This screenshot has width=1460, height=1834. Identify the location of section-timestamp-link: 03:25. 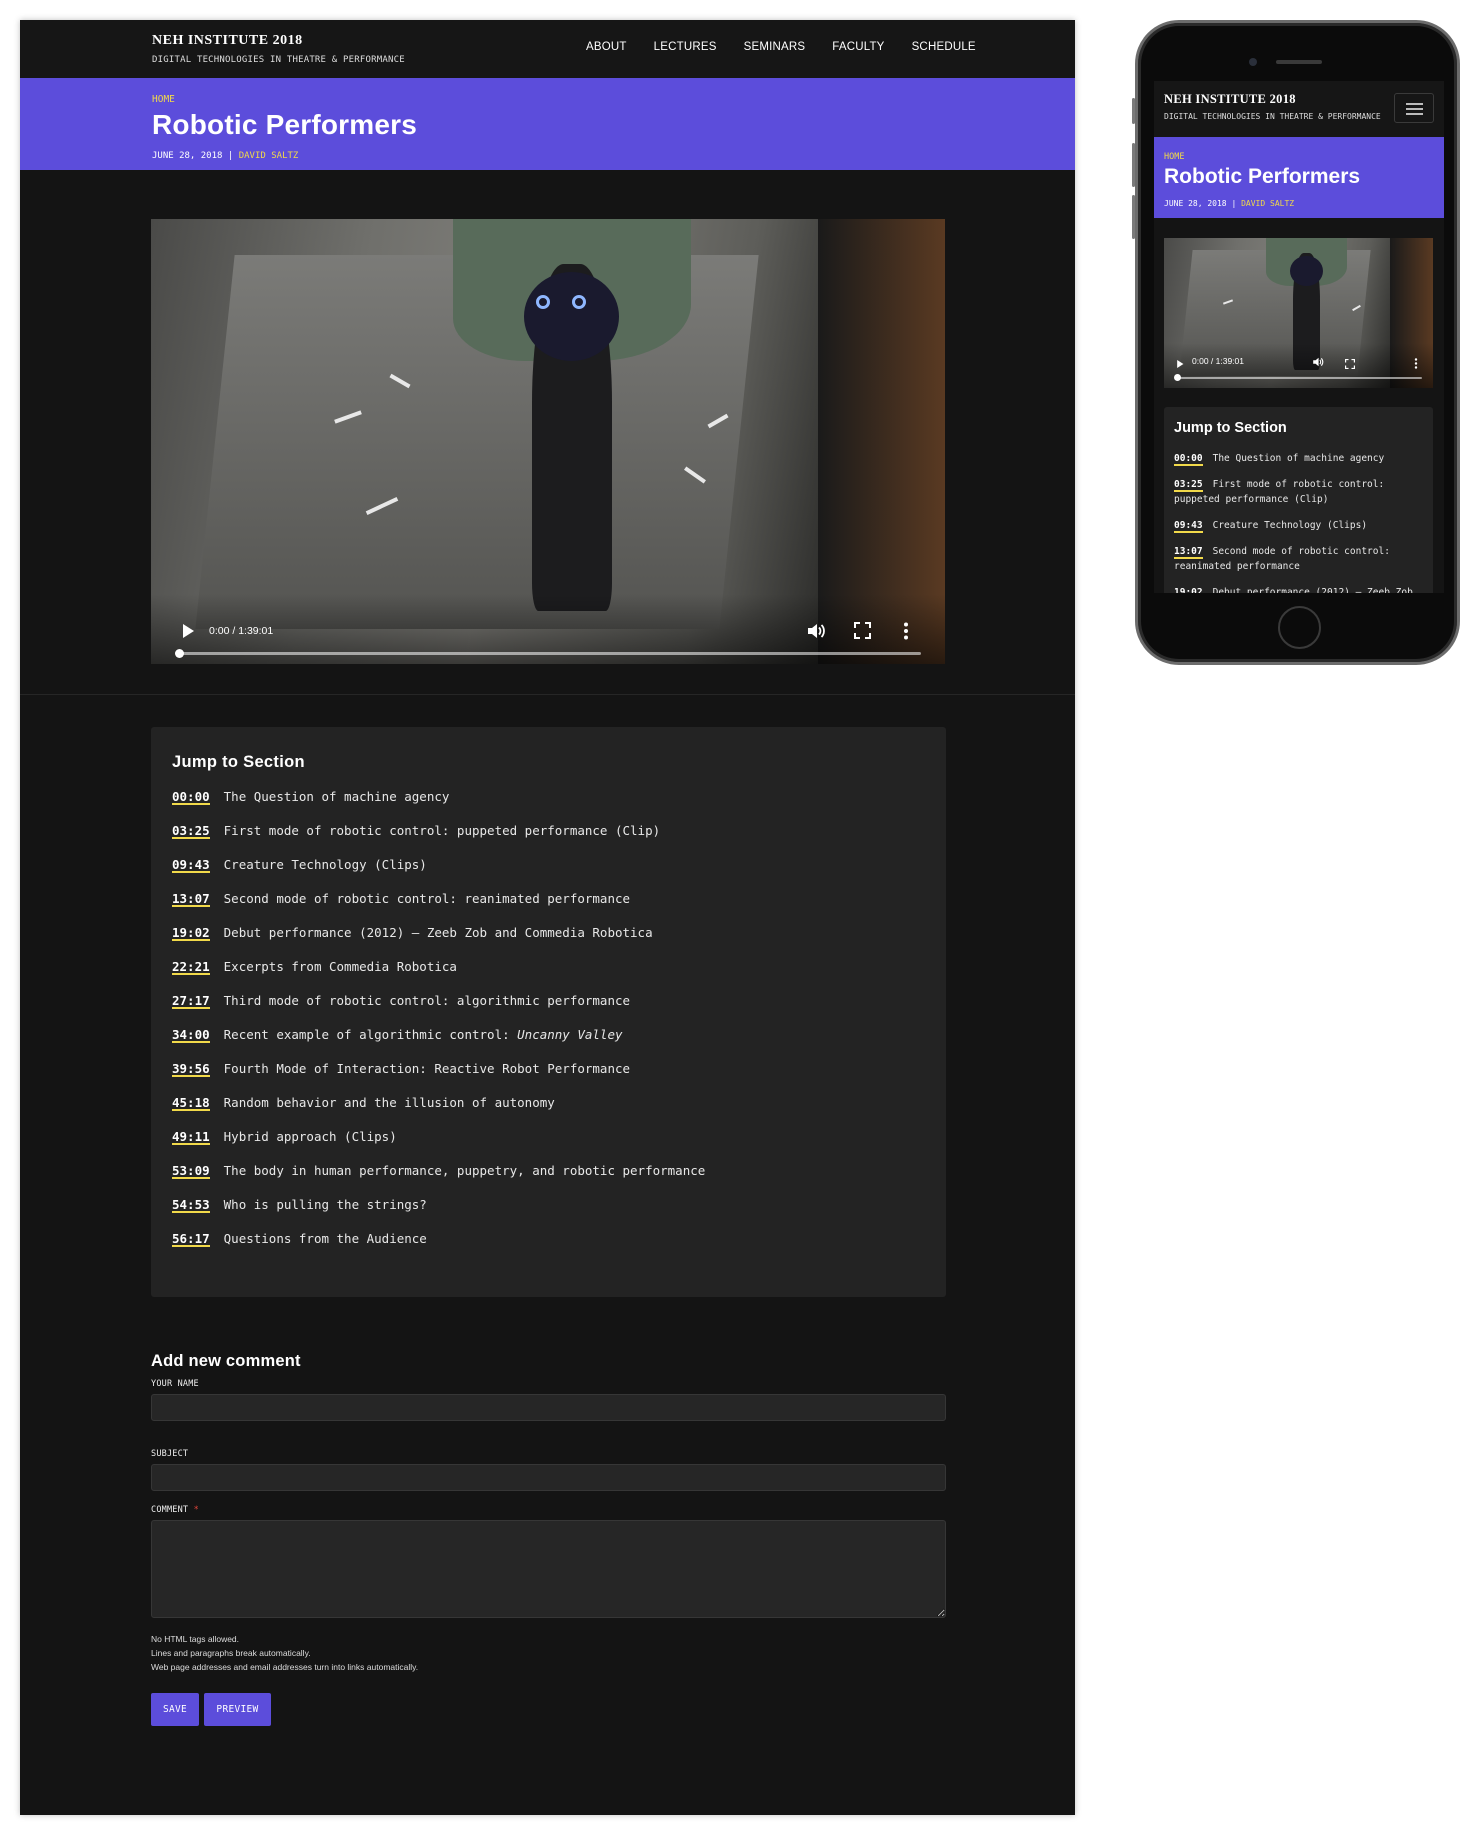
(191, 831).